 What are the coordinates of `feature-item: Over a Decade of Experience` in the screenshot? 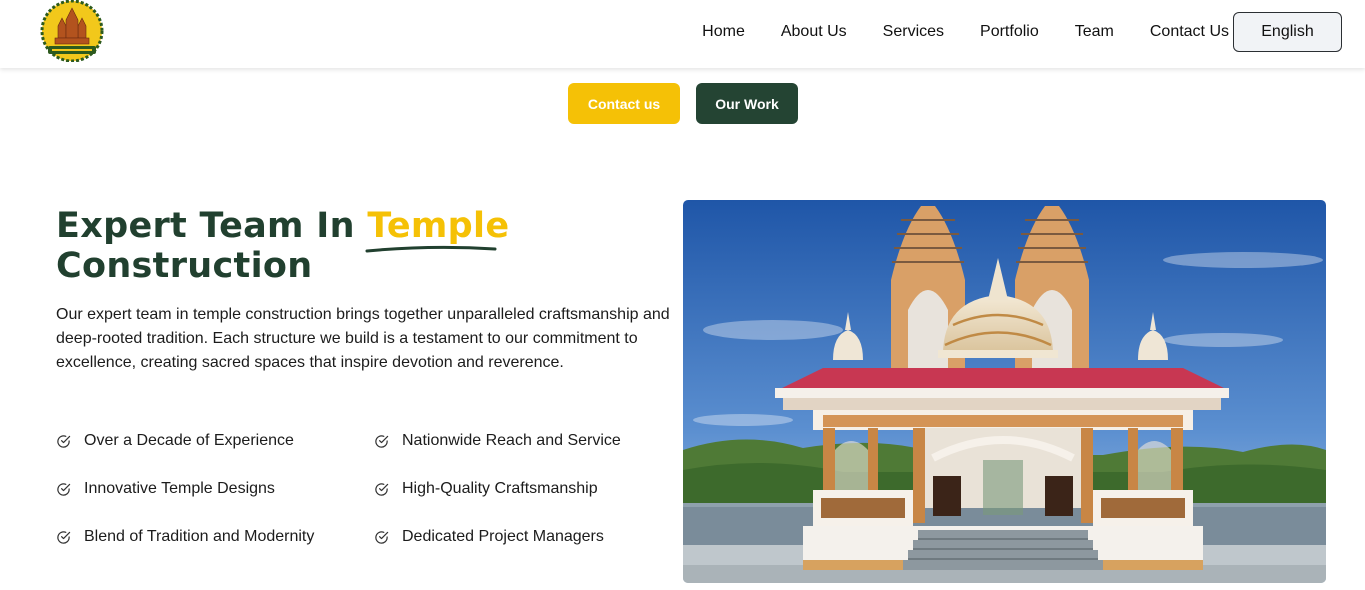 It's located at (175, 441).